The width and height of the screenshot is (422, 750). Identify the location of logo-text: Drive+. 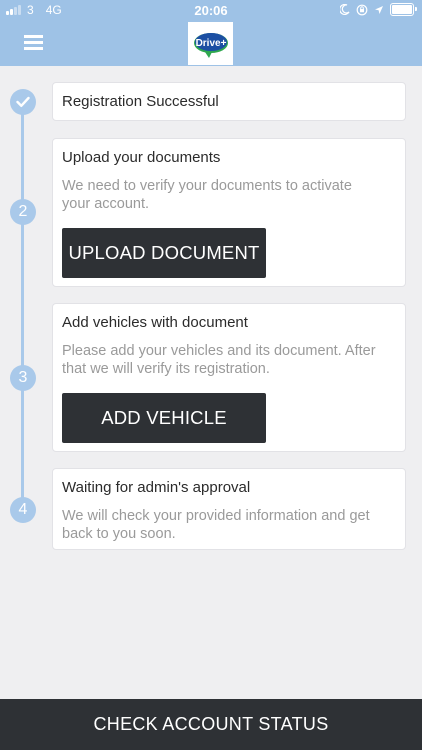
(210, 43).